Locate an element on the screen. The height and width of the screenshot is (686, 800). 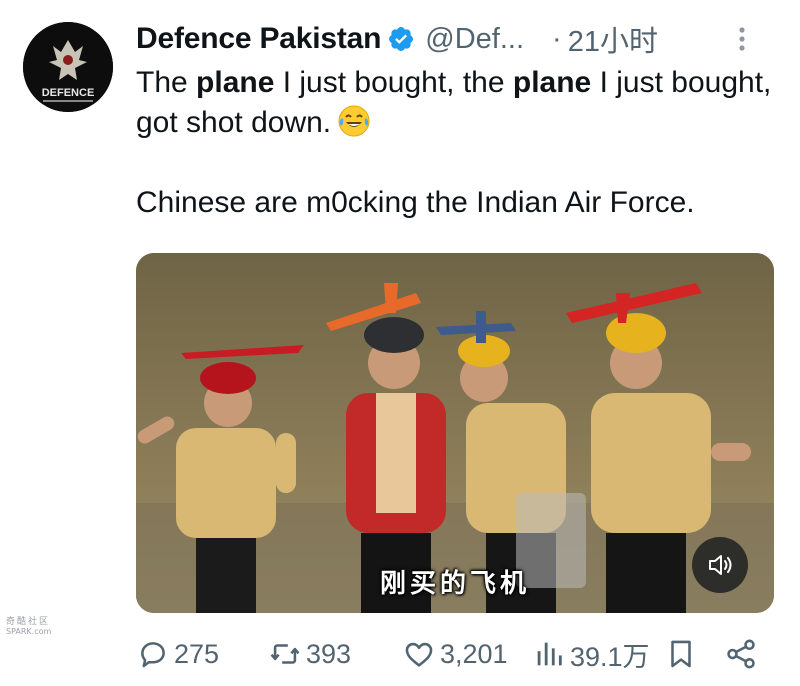
share-button is located at coordinates (743, 654).